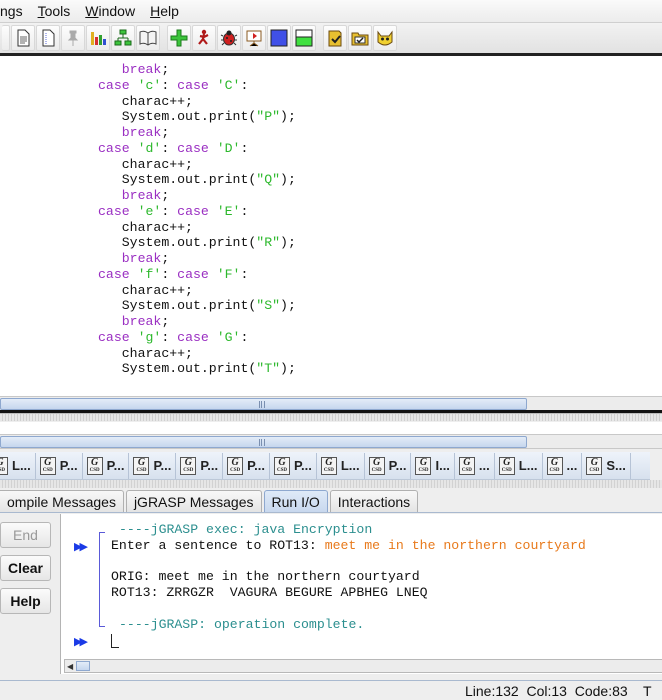  I want to click on toolbar, so click(331, 37).